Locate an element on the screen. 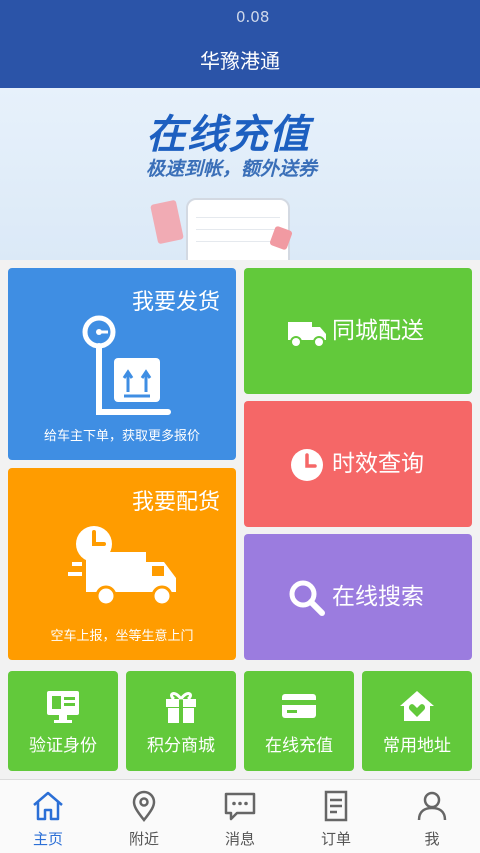 This screenshot has width=480, height=853. bottom-tab-bar: 主页 附近 消息 订单 我 is located at coordinates (240, 816).